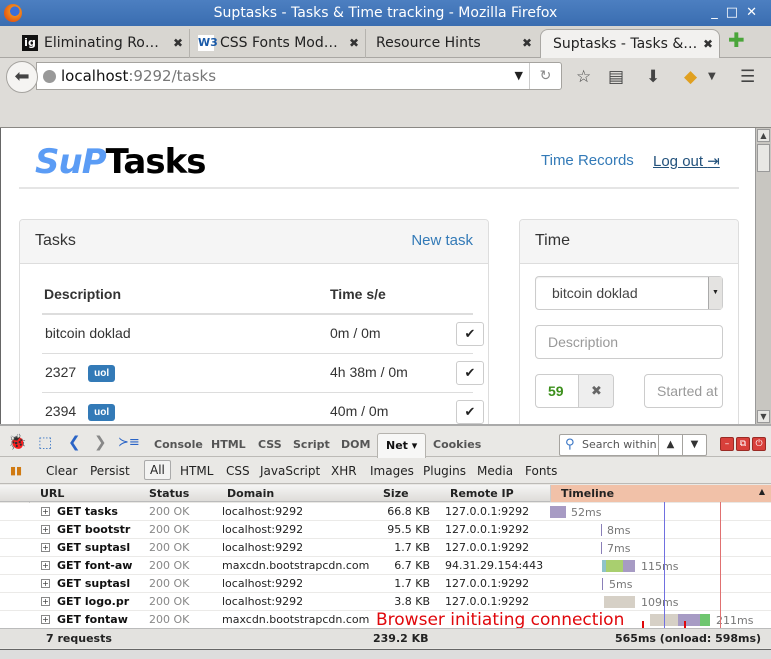 The image size is (771, 659). I want to click on tab-css: CSS, so click(270, 444).